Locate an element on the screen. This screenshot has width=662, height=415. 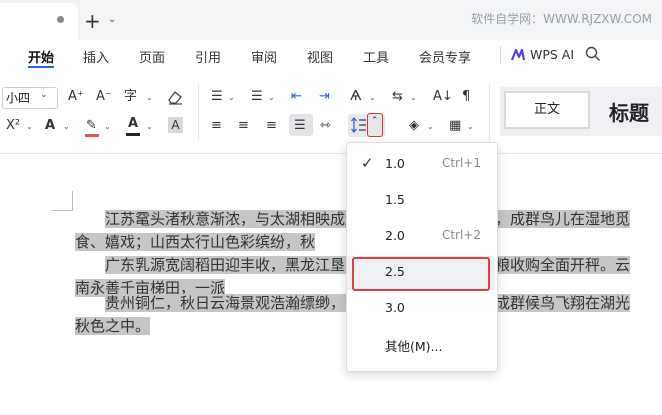
distributed-icon: ⇿ is located at coordinates (325, 126).